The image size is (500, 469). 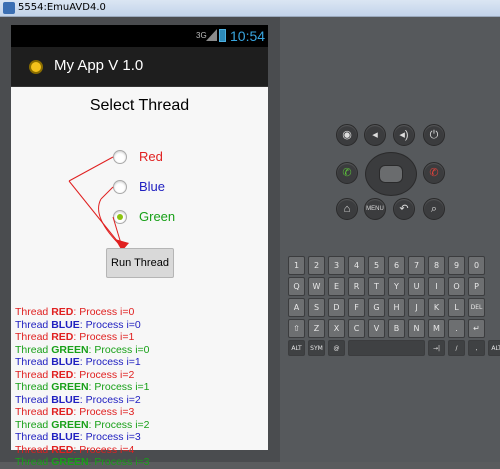 What do you see at coordinates (396, 286) in the screenshot?
I see `key-1-5: Y` at bounding box center [396, 286].